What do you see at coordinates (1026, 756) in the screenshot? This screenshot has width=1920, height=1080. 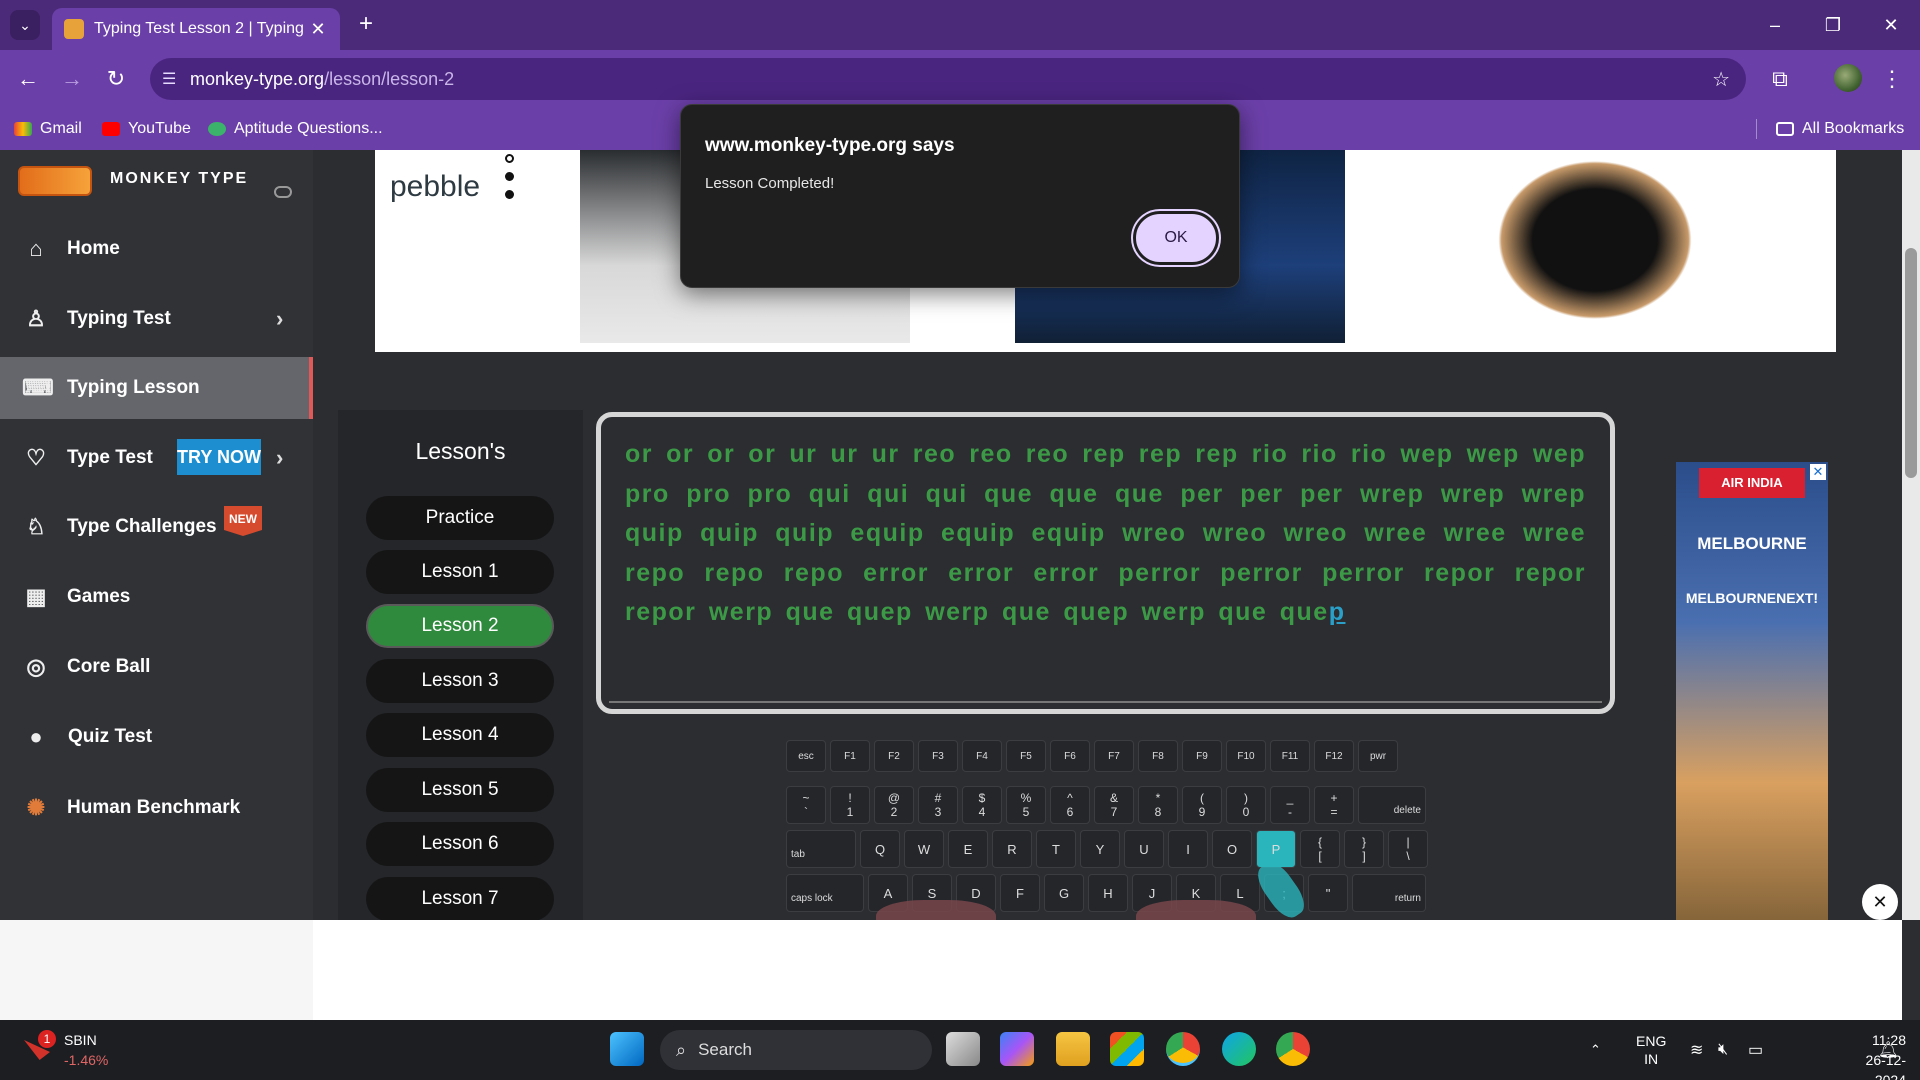 I see `key-f5: F5` at bounding box center [1026, 756].